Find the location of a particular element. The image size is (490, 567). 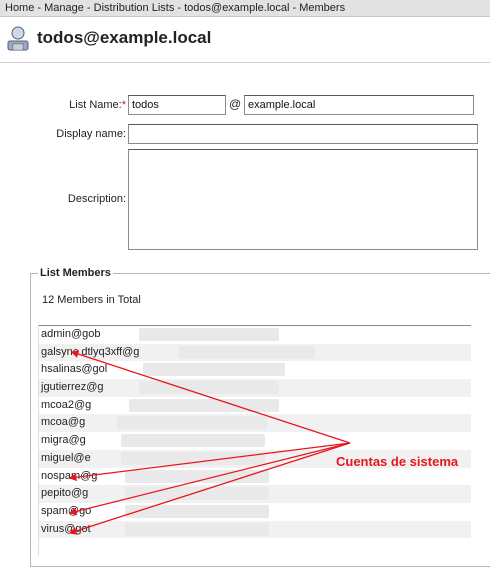

list-name-label: List Name:* is located at coordinates (97, 105).